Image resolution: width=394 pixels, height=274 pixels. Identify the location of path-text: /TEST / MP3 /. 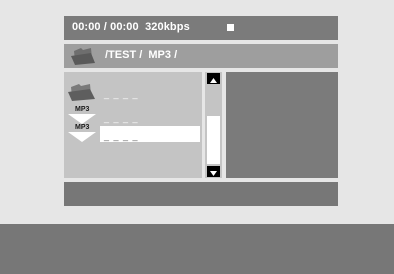
(141, 55).